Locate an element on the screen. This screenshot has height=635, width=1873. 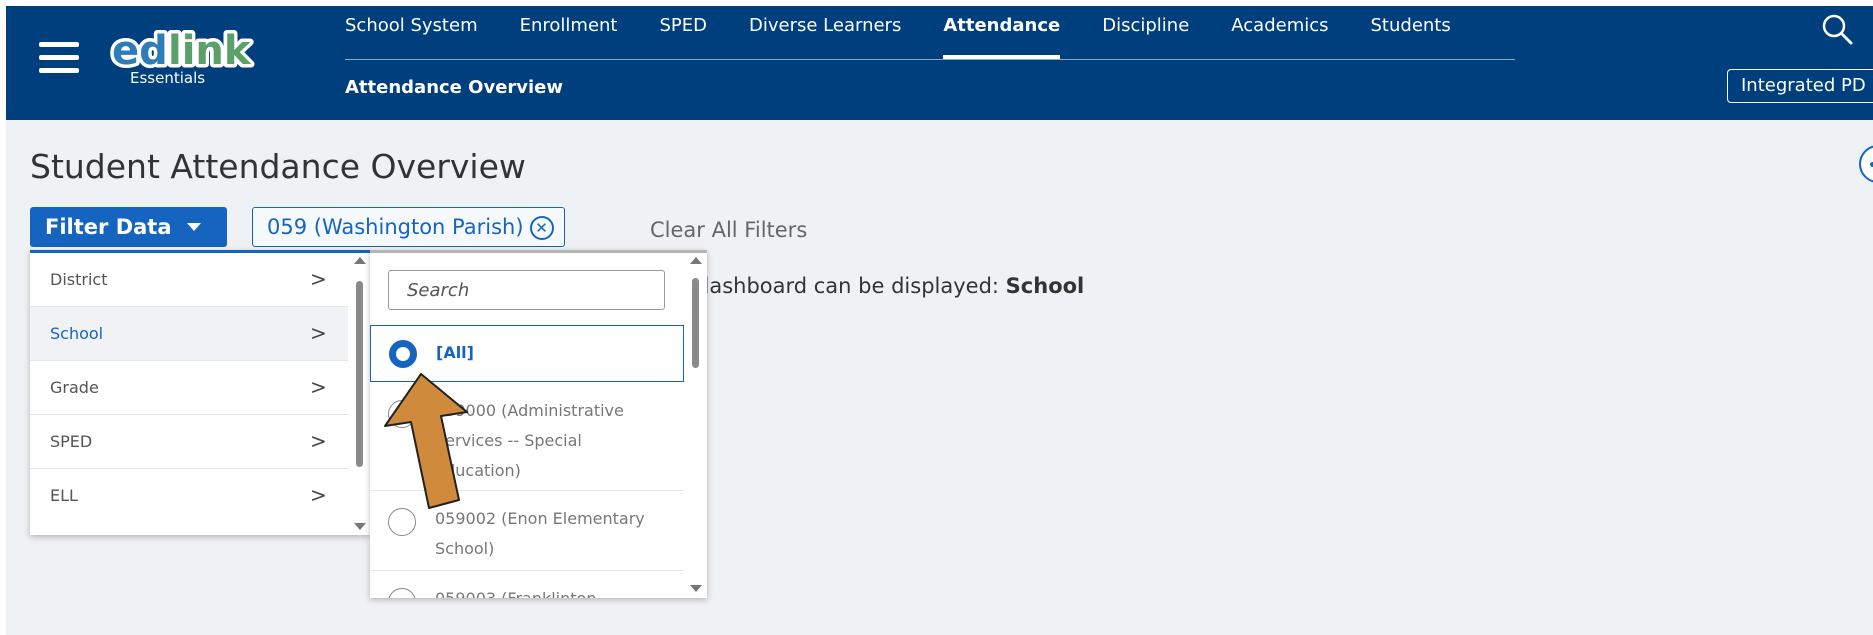
nav-sped: SPED is located at coordinates (683, 33).